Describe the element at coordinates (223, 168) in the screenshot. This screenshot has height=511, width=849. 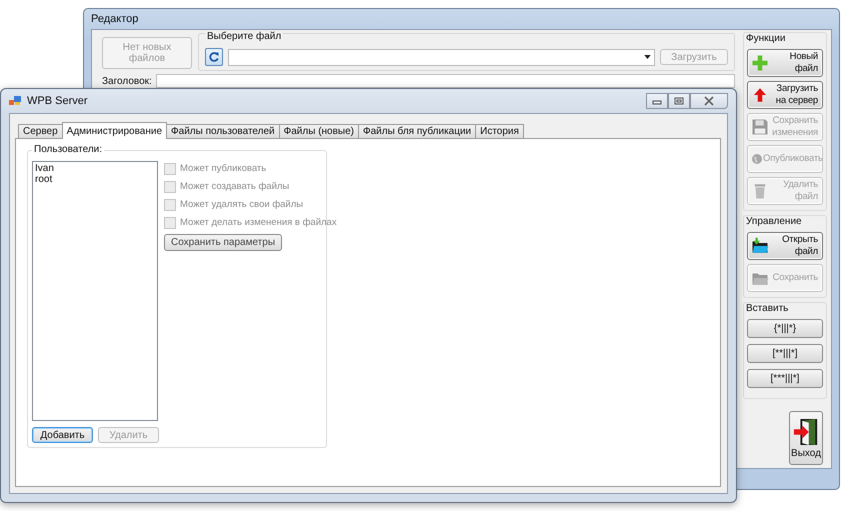
I see `checkbox-label: Может публиковать` at that location.